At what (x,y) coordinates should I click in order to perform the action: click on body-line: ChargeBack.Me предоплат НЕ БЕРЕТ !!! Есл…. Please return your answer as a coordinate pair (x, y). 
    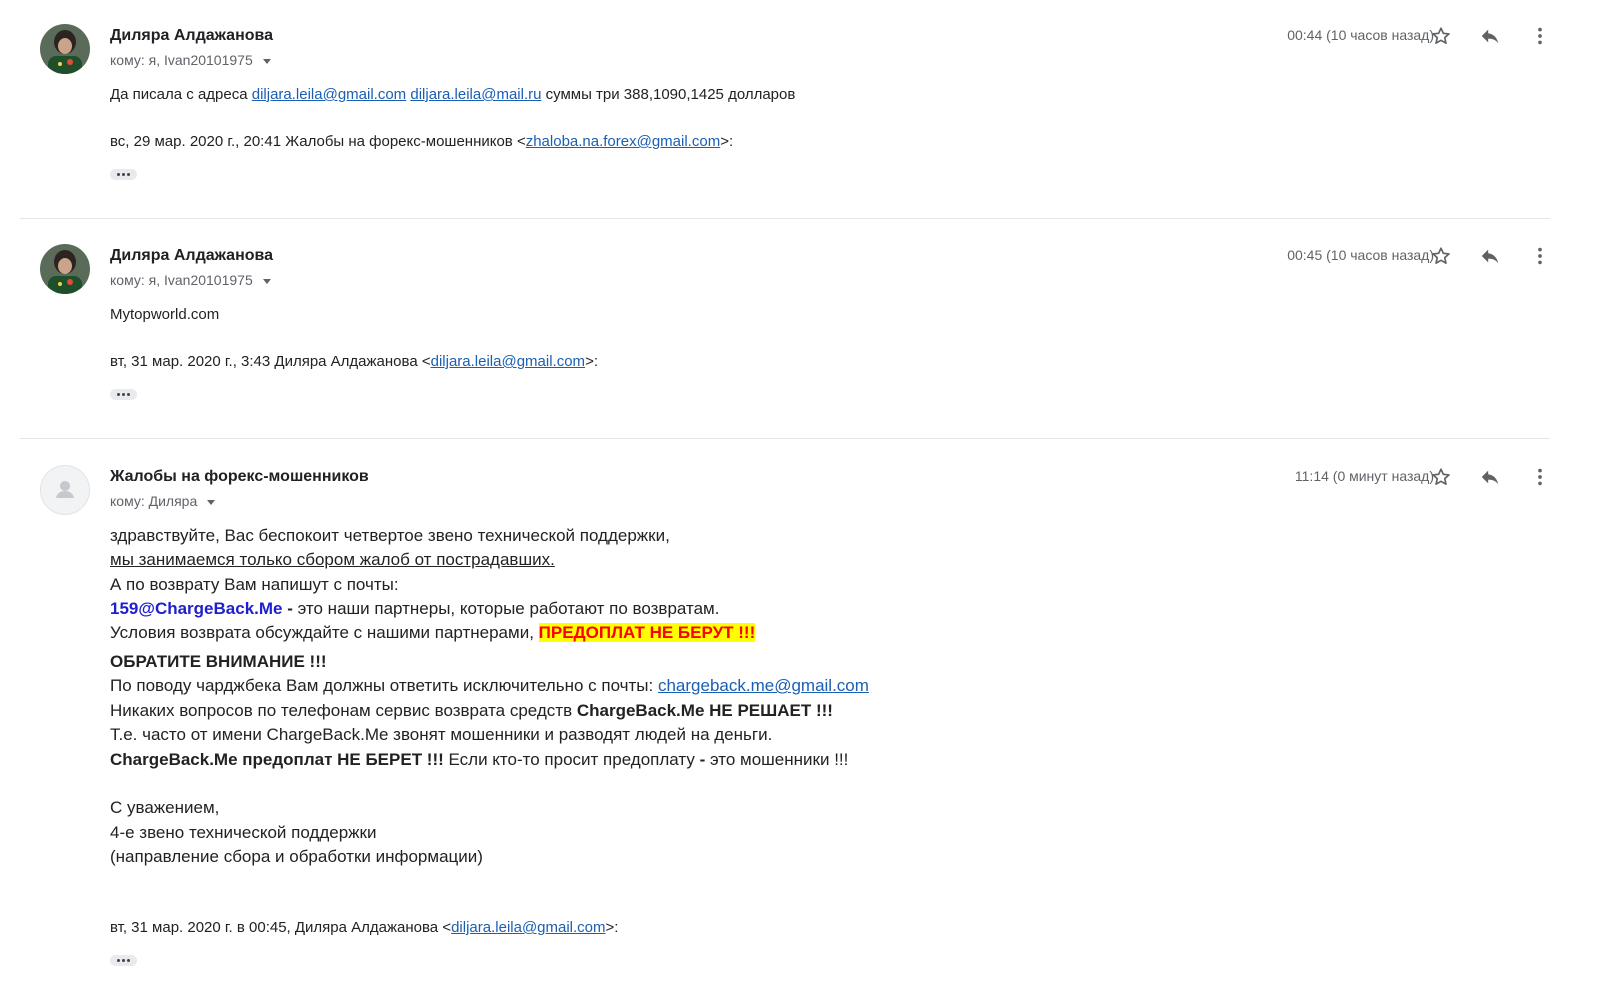
    Looking at the image, I should click on (479, 760).